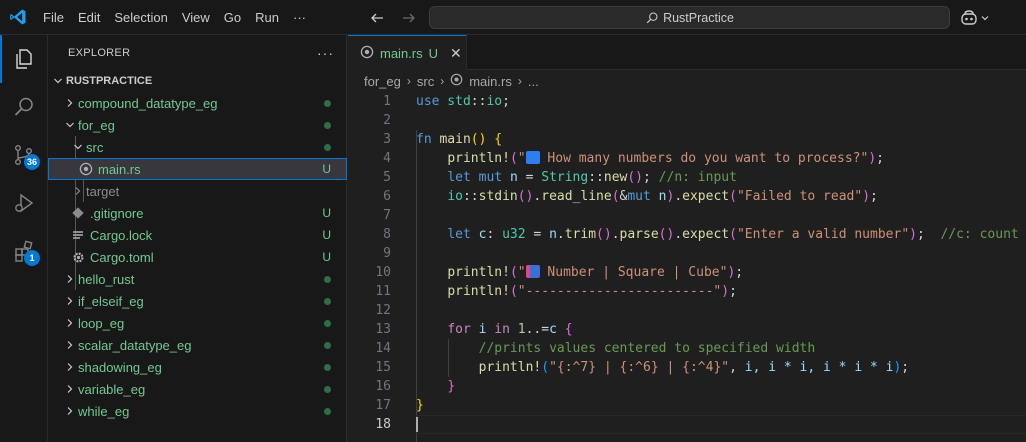 The width and height of the screenshot is (1026, 442). What do you see at coordinates (24, 59) in the screenshot?
I see `explorer-icon` at bounding box center [24, 59].